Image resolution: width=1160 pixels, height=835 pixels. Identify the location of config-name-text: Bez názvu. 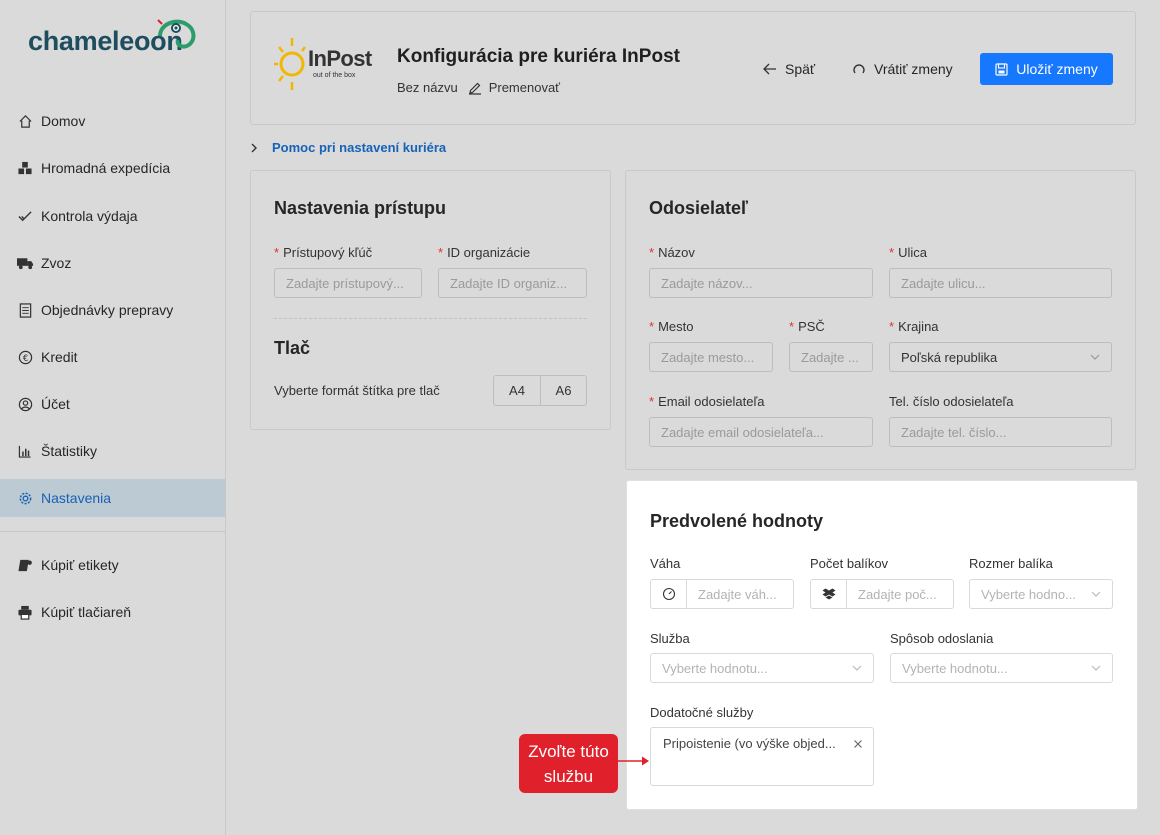
(427, 87).